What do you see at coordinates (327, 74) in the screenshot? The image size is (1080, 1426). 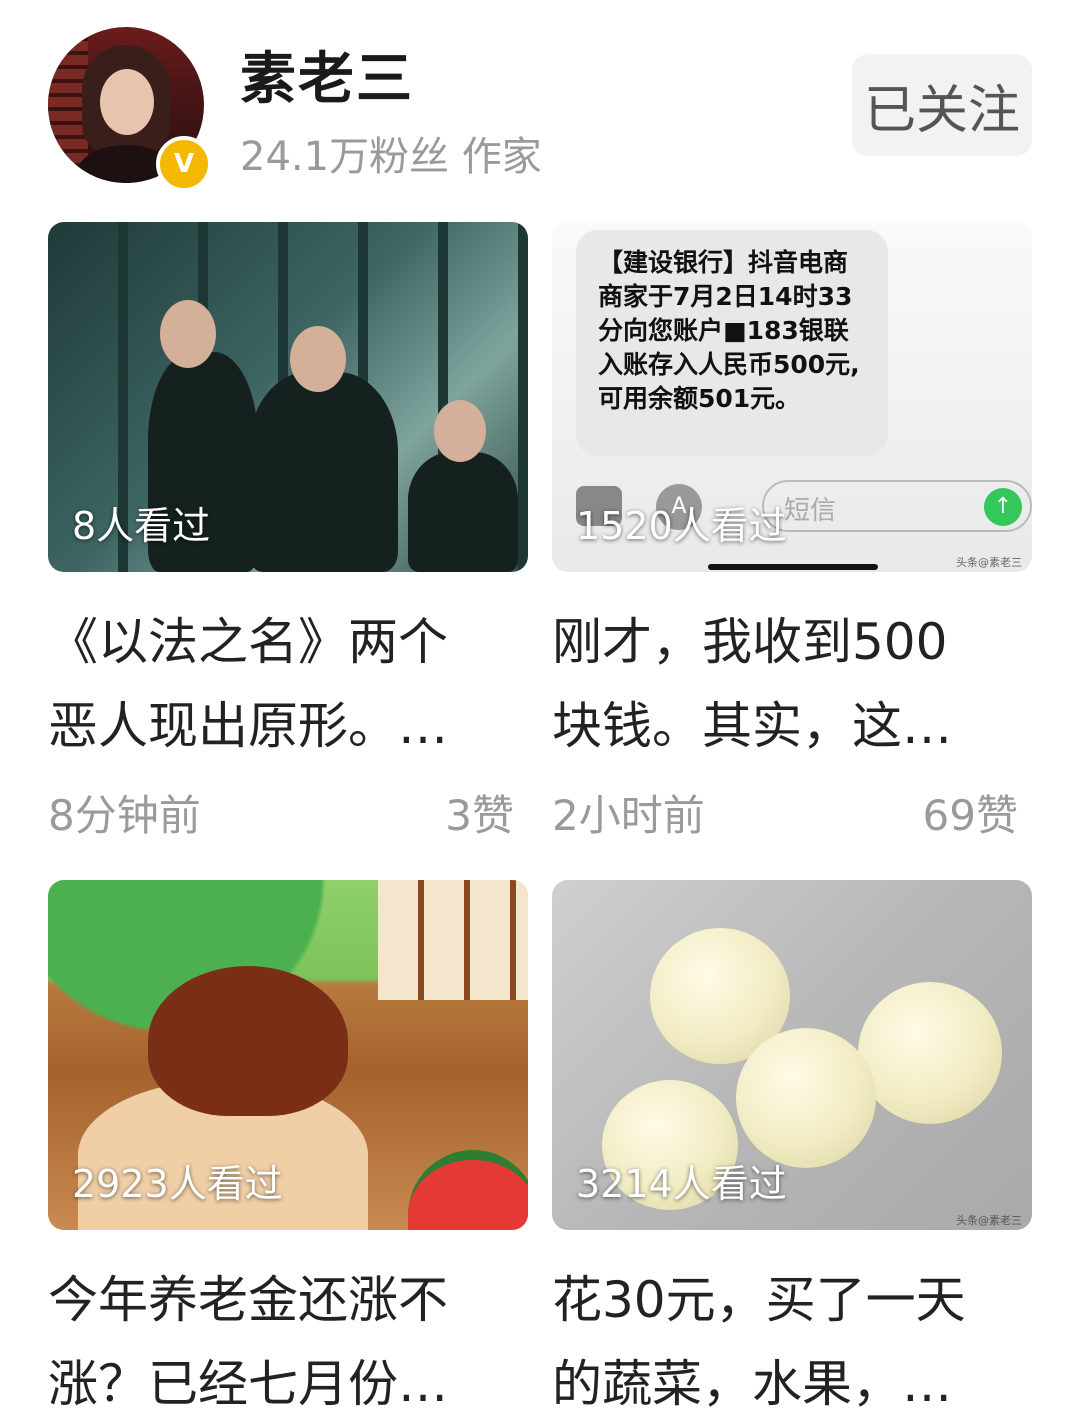 I see `profile-name: 素老三` at bounding box center [327, 74].